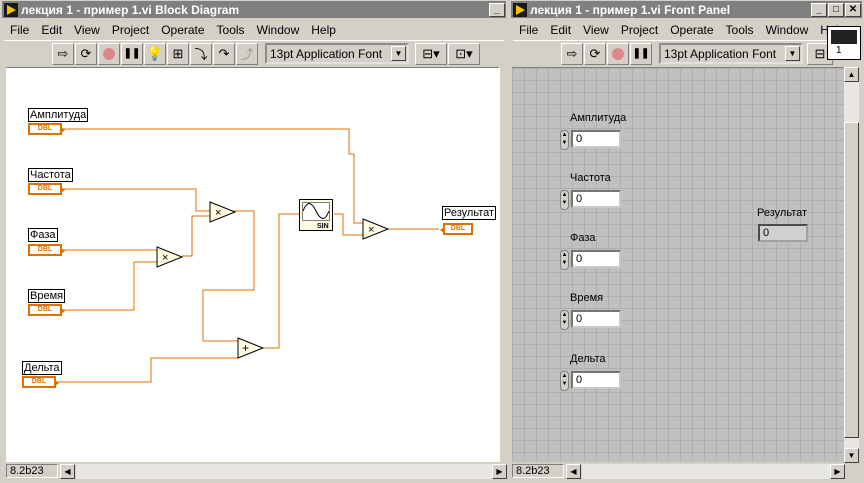  I want to click on numeric-input-time: 0, so click(596, 319).